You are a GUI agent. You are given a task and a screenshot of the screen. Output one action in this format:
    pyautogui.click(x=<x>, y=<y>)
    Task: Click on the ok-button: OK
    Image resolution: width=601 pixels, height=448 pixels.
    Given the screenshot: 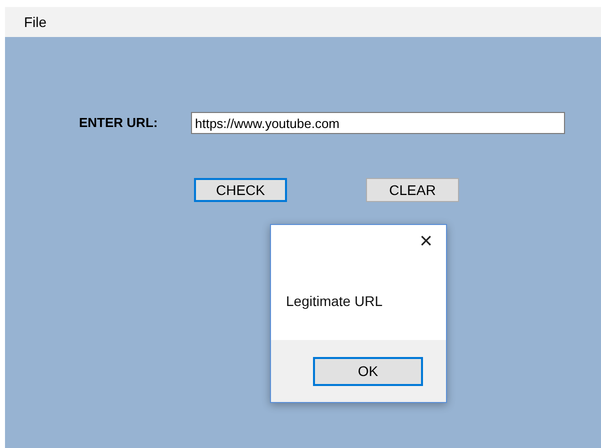 What is the action you would take?
    pyautogui.click(x=368, y=371)
    